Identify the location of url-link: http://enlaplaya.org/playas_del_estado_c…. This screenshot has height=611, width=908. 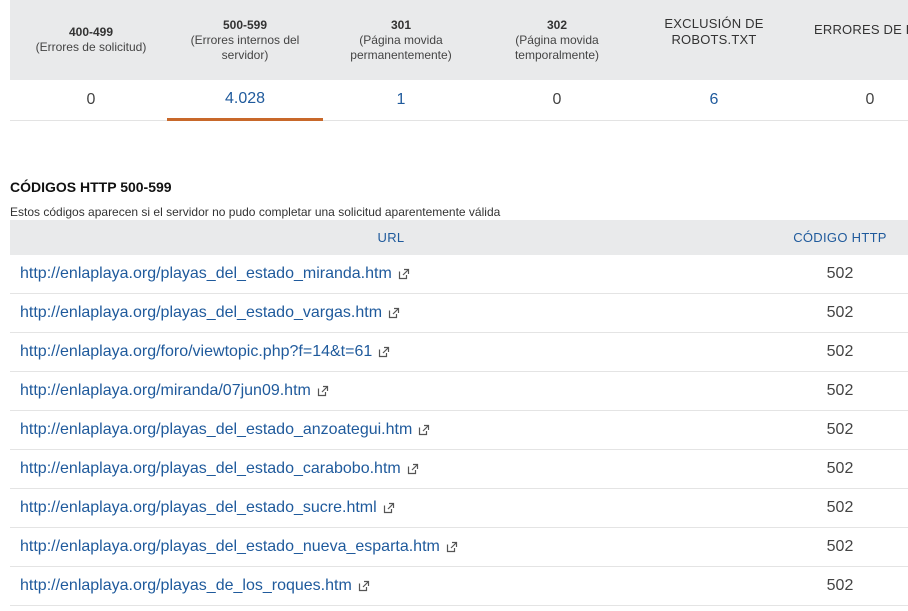
(210, 468).